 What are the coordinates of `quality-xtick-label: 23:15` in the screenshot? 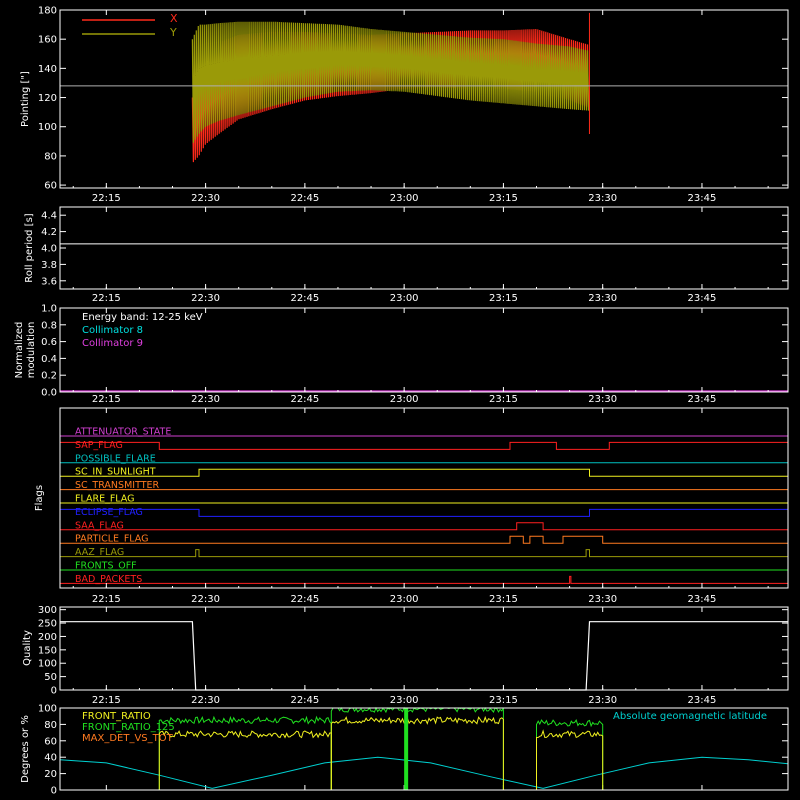 It's located at (503, 700).